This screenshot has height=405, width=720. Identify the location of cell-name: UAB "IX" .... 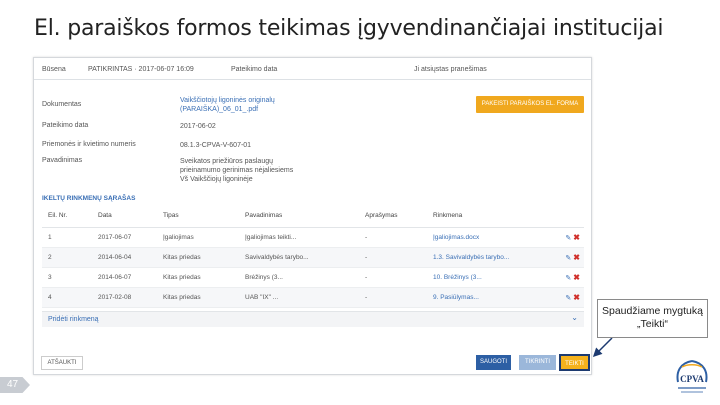
(299, 297).